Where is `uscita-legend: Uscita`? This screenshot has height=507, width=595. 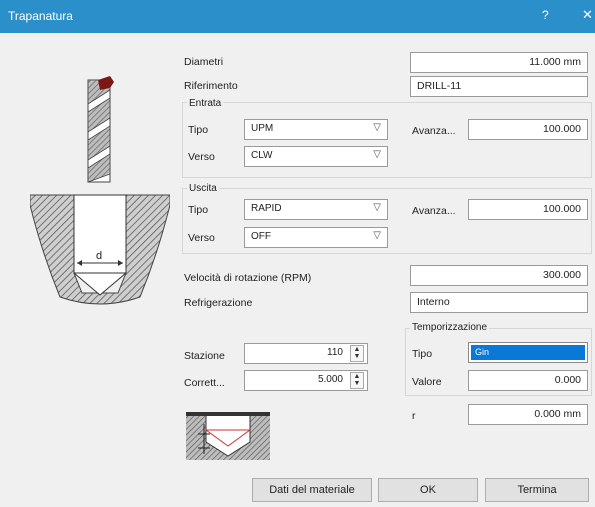
uscita-legend: Uscita is located at coordinates (203, 188).